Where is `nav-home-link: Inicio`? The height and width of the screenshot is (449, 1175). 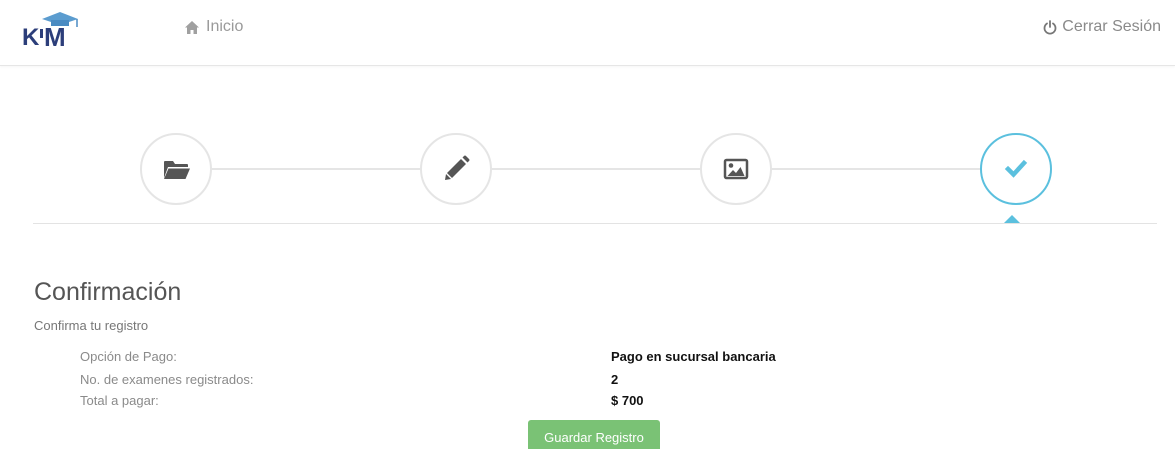
nav-home-link: Inicio is located at coordinates (213, 27).